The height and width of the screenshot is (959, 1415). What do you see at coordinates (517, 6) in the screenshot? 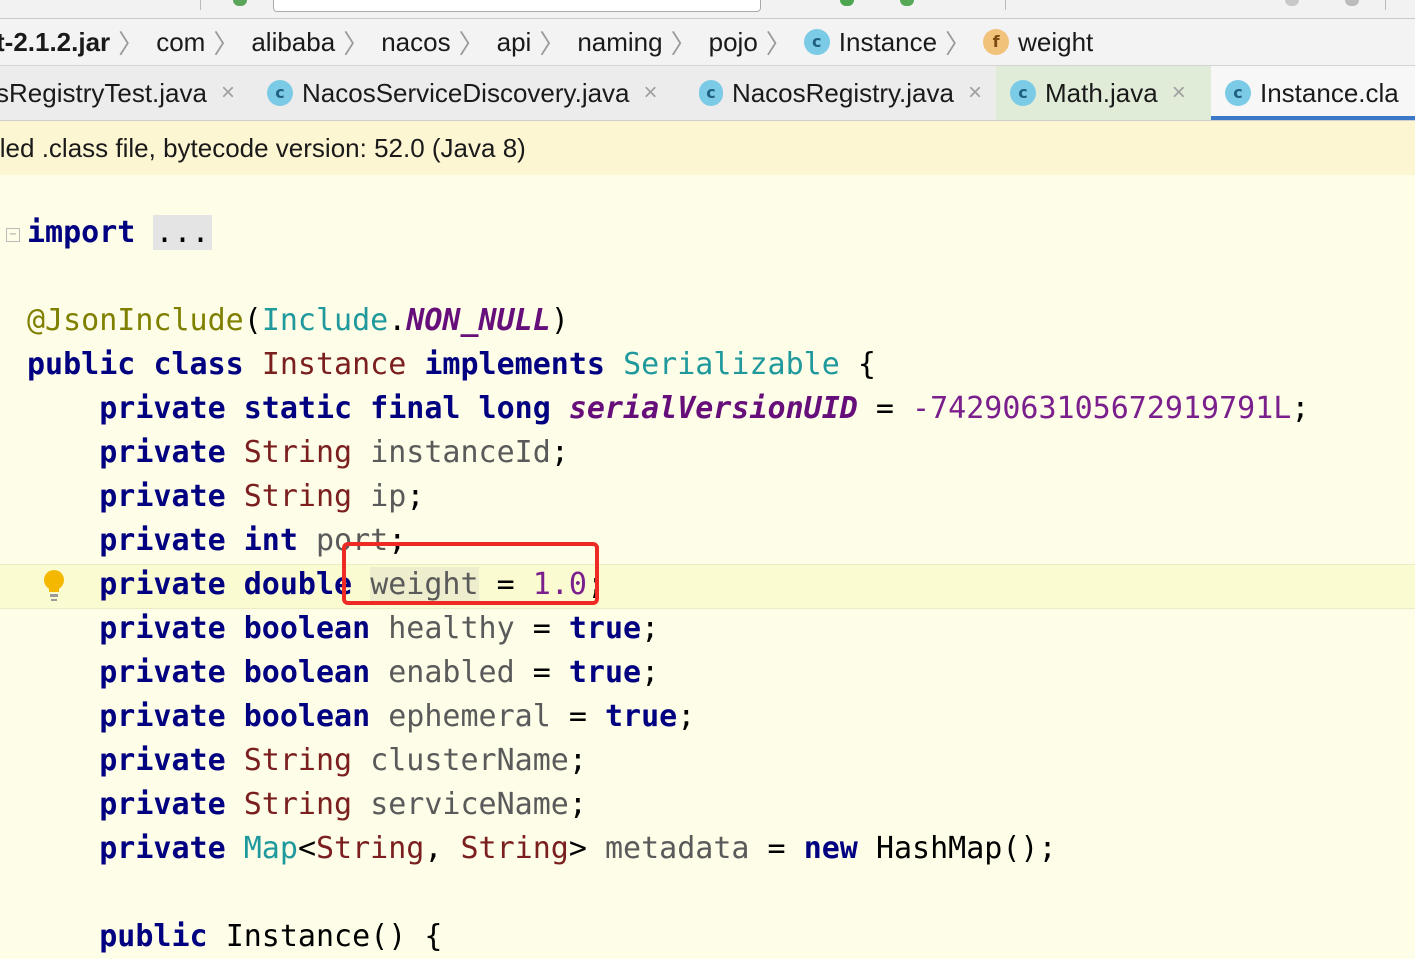
I see `search-everywhere-box` at bounding box center [517, 6].